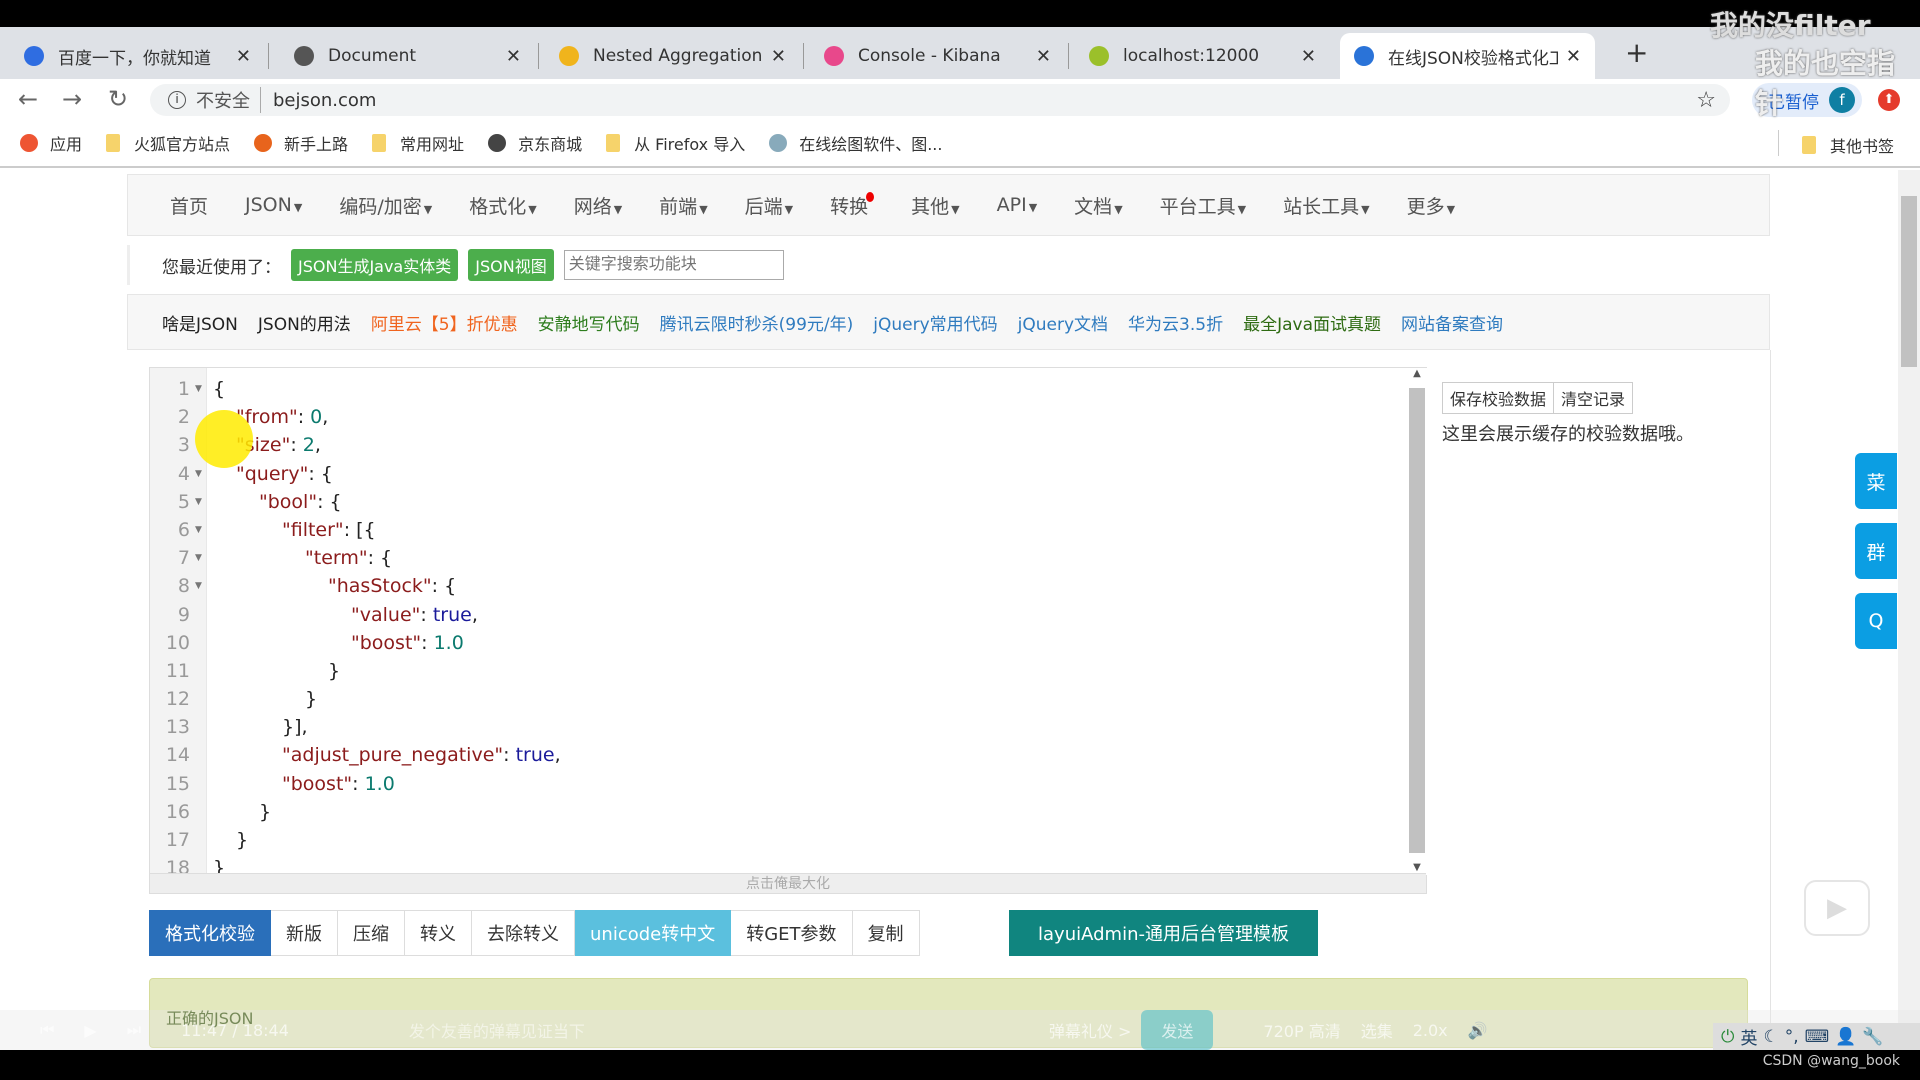 The image size is (1920, 1080). What do you see at coordinates (1431, 205) in the screenshot?
I see `nav-item-13: 更多 ▼` at bounding box center [1431, 205].